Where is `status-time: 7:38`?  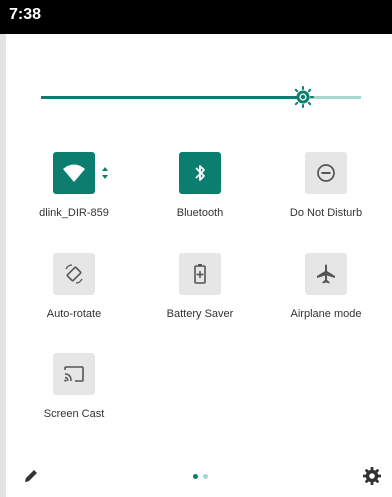 status-time: 7:38 is located at coordinates (25, 14).